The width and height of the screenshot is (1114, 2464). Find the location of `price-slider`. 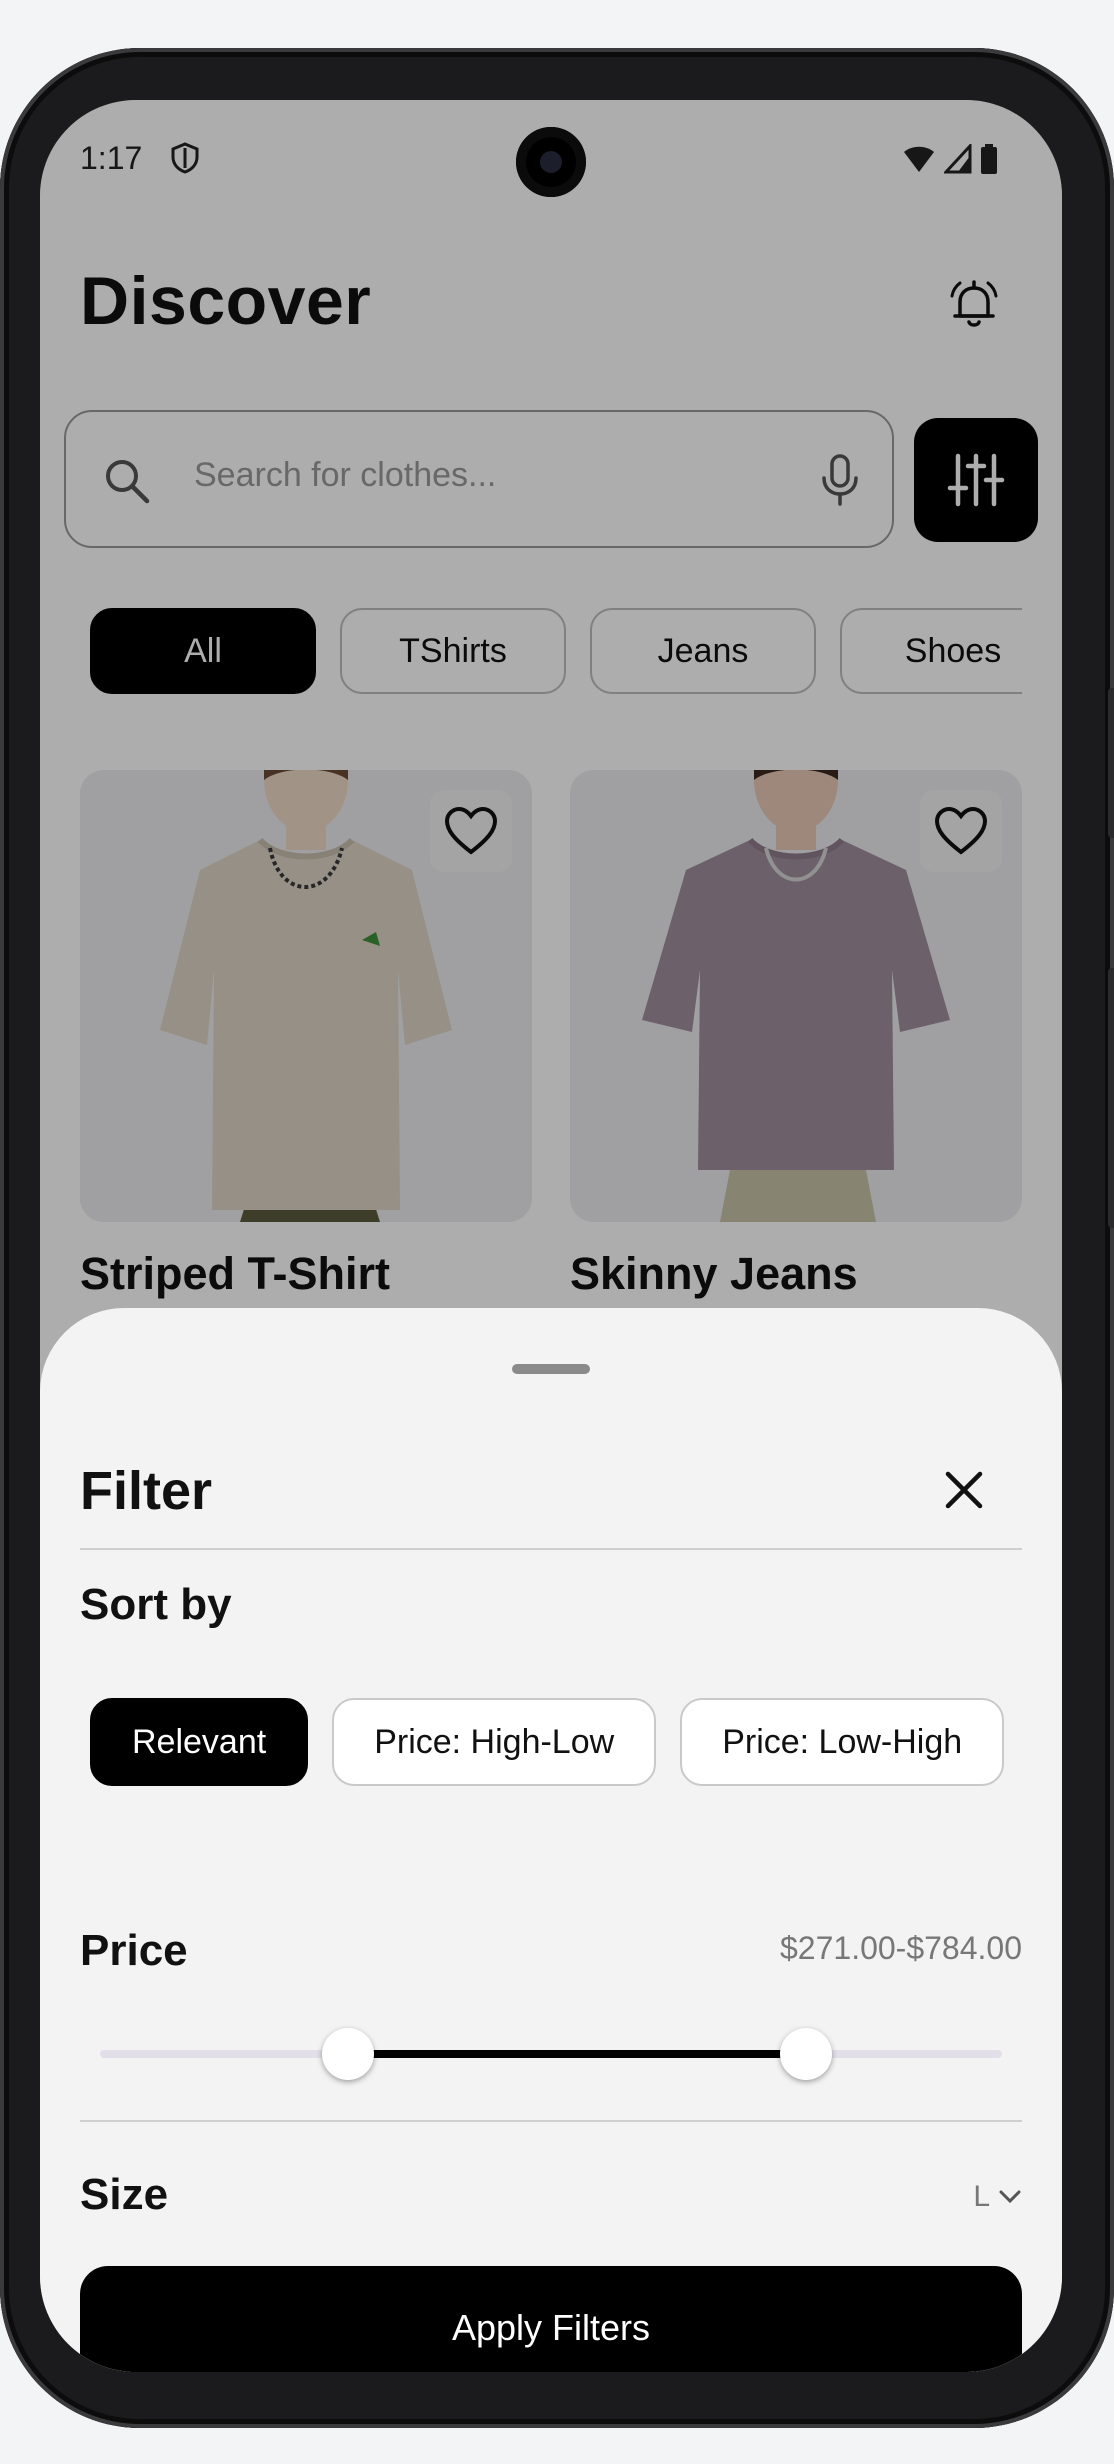

price-slider is located at coordinates (551, 2054).